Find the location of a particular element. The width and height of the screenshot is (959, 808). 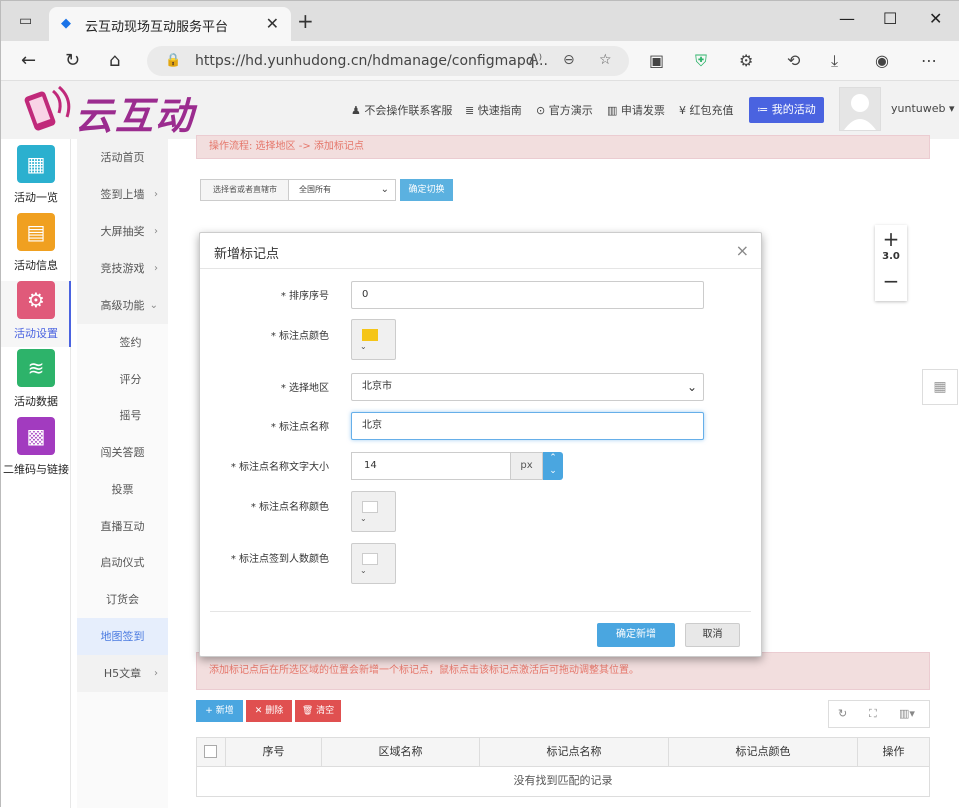

submenu-item-sign: 签约 is located at coordinates (130, 342).